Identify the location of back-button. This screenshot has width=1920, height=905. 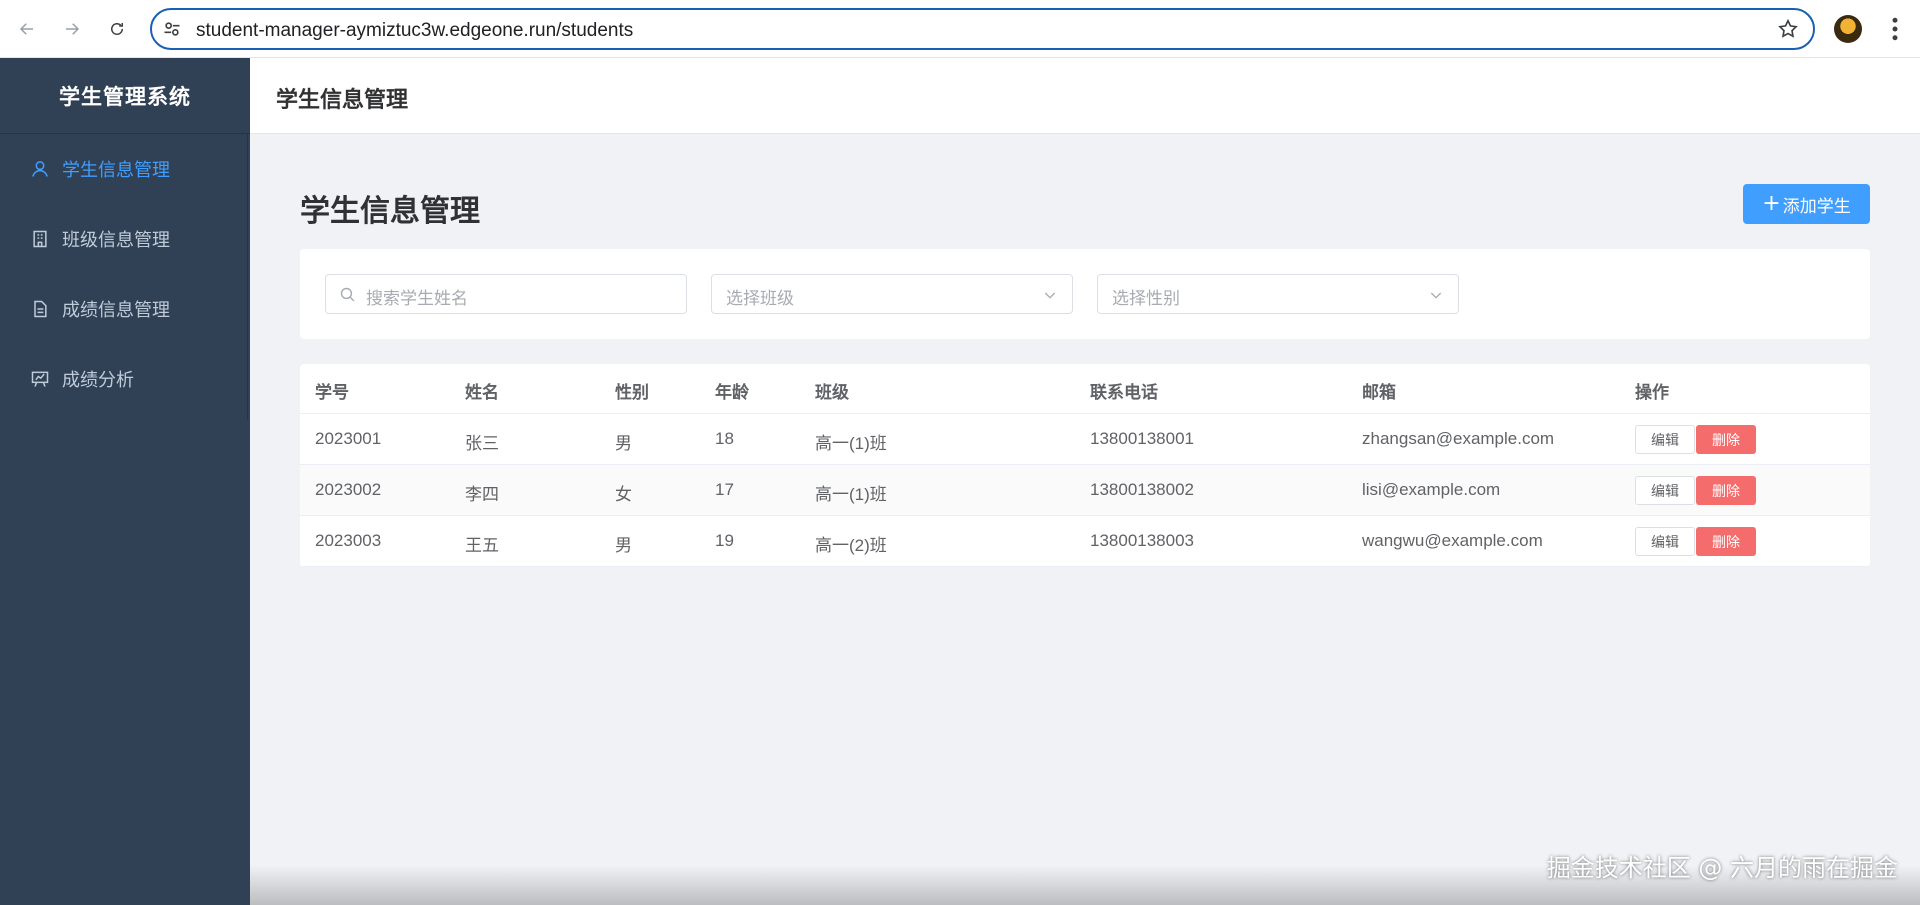
(27, 29).